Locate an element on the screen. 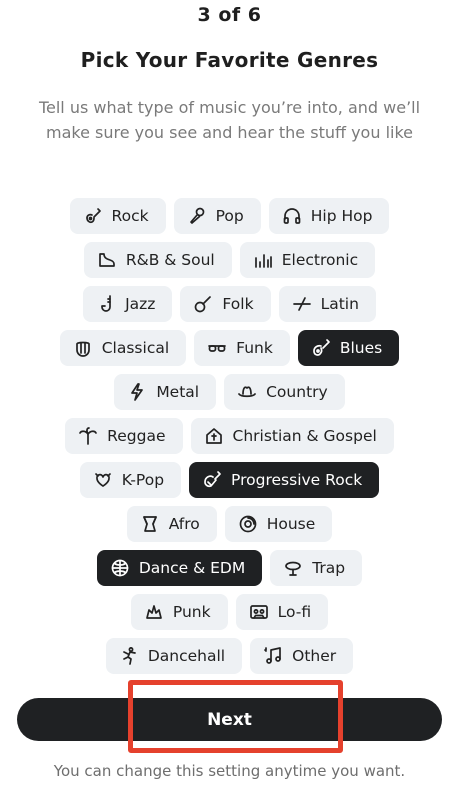 The width and height of the screenshot is (459, 797). genre-row: Afro House is located at coordinates (229, 524).